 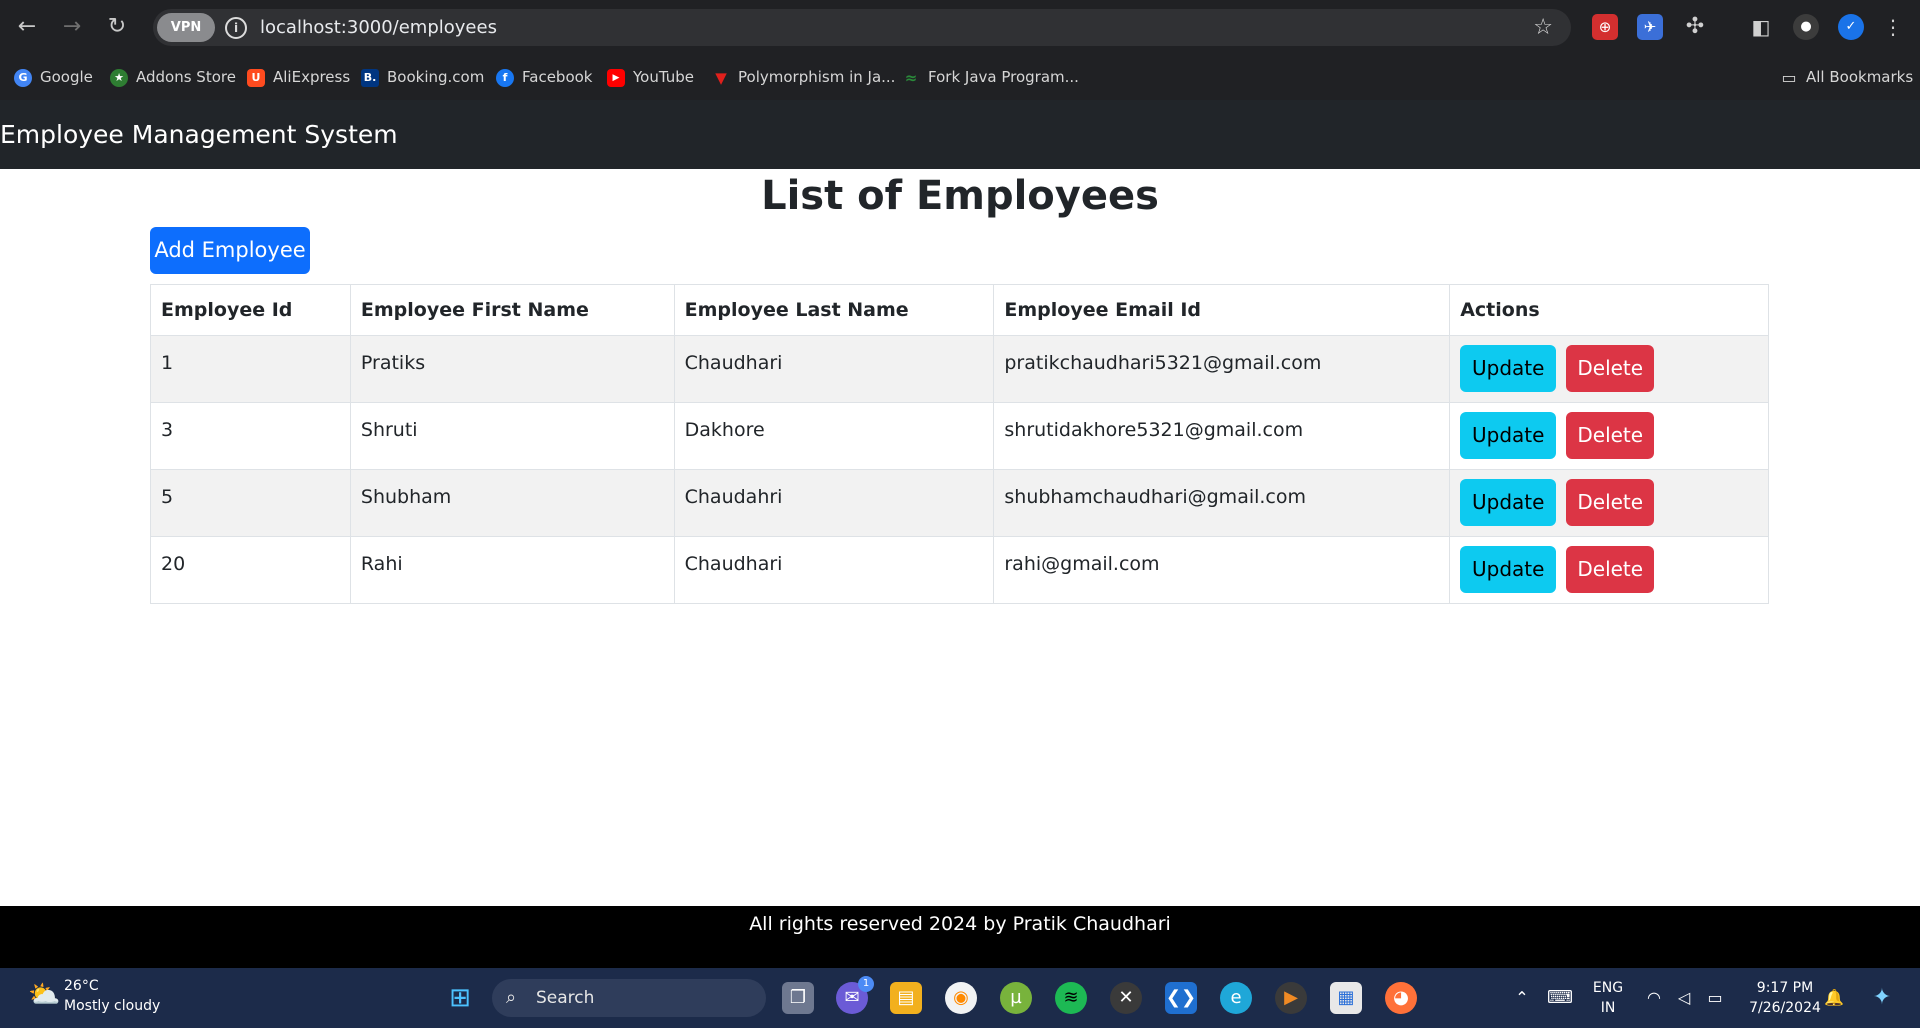 What do you see at coordinates (961, 998) in the screenshot?
I see `browser-app-icon: ◉` at bounding box center [961, 998].